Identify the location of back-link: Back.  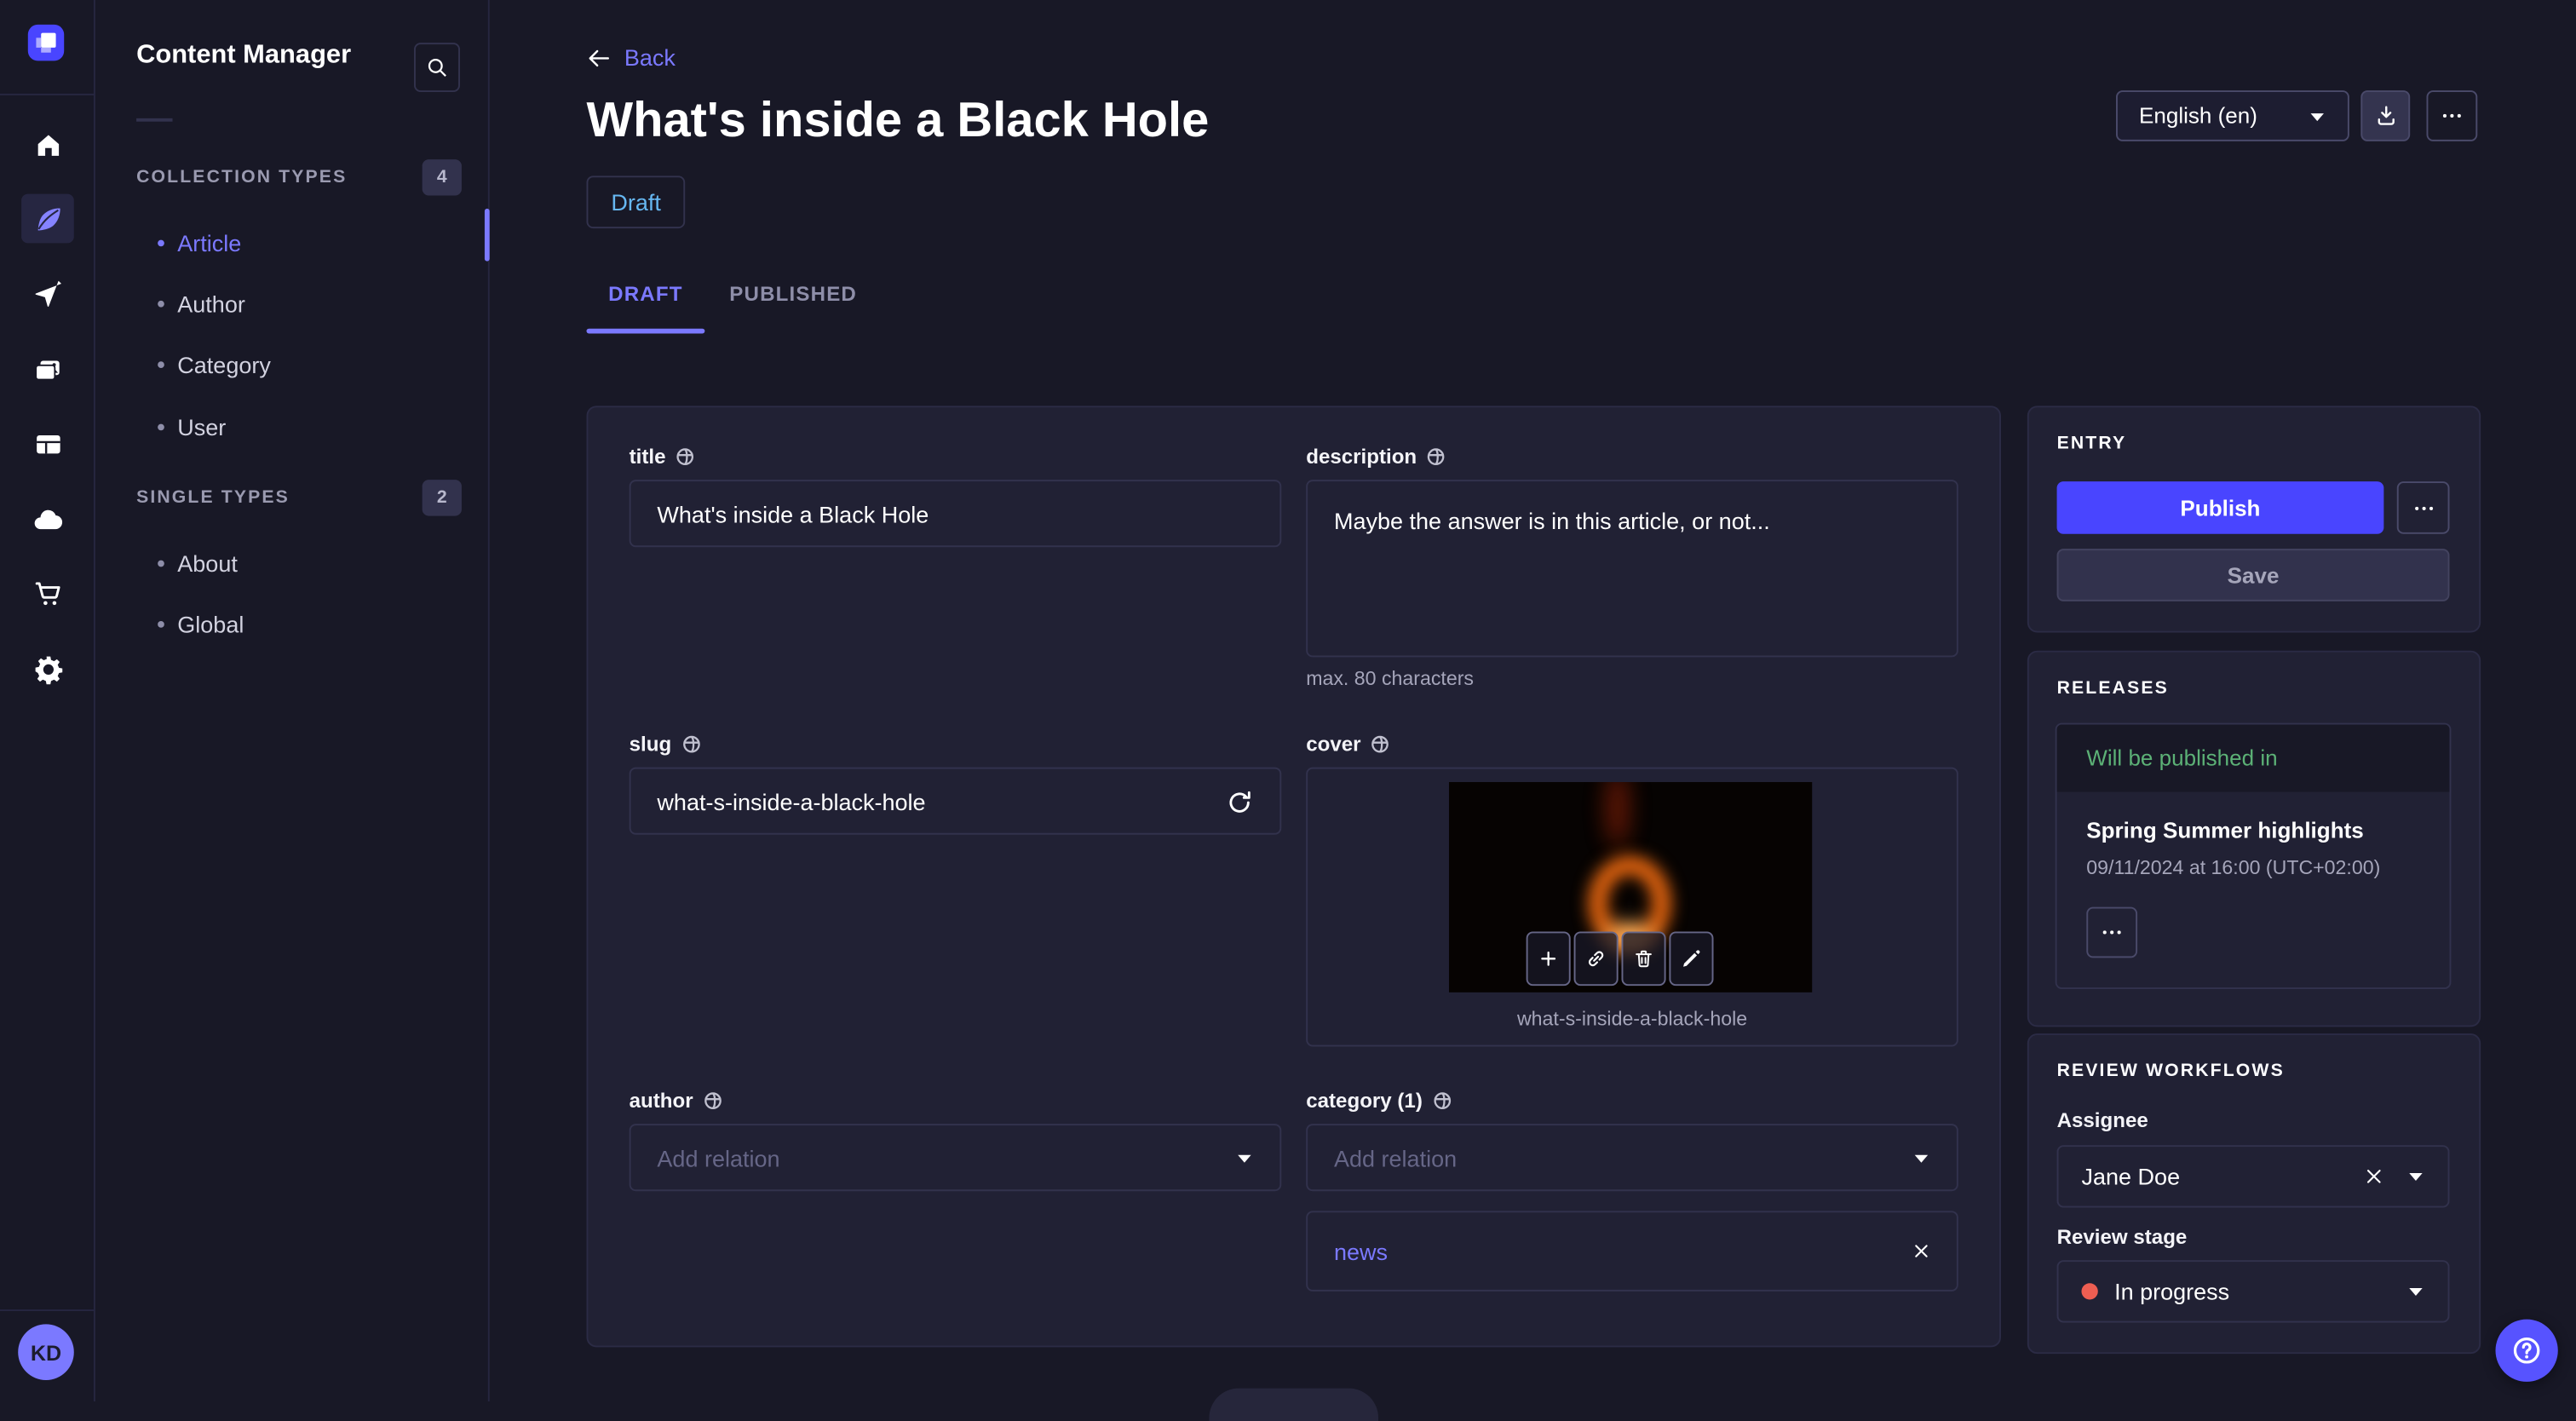
(631, 57).